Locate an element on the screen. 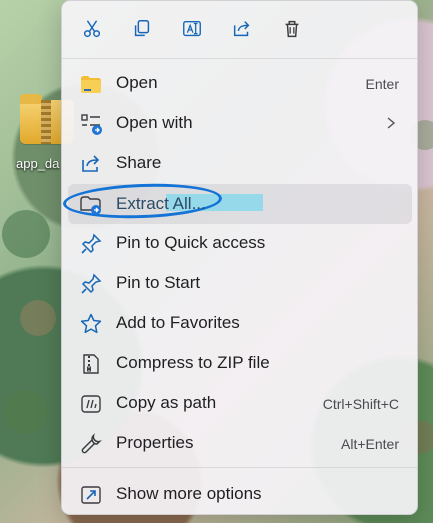  menu-item-label: Copy as path is located at coordinates (166, 402).